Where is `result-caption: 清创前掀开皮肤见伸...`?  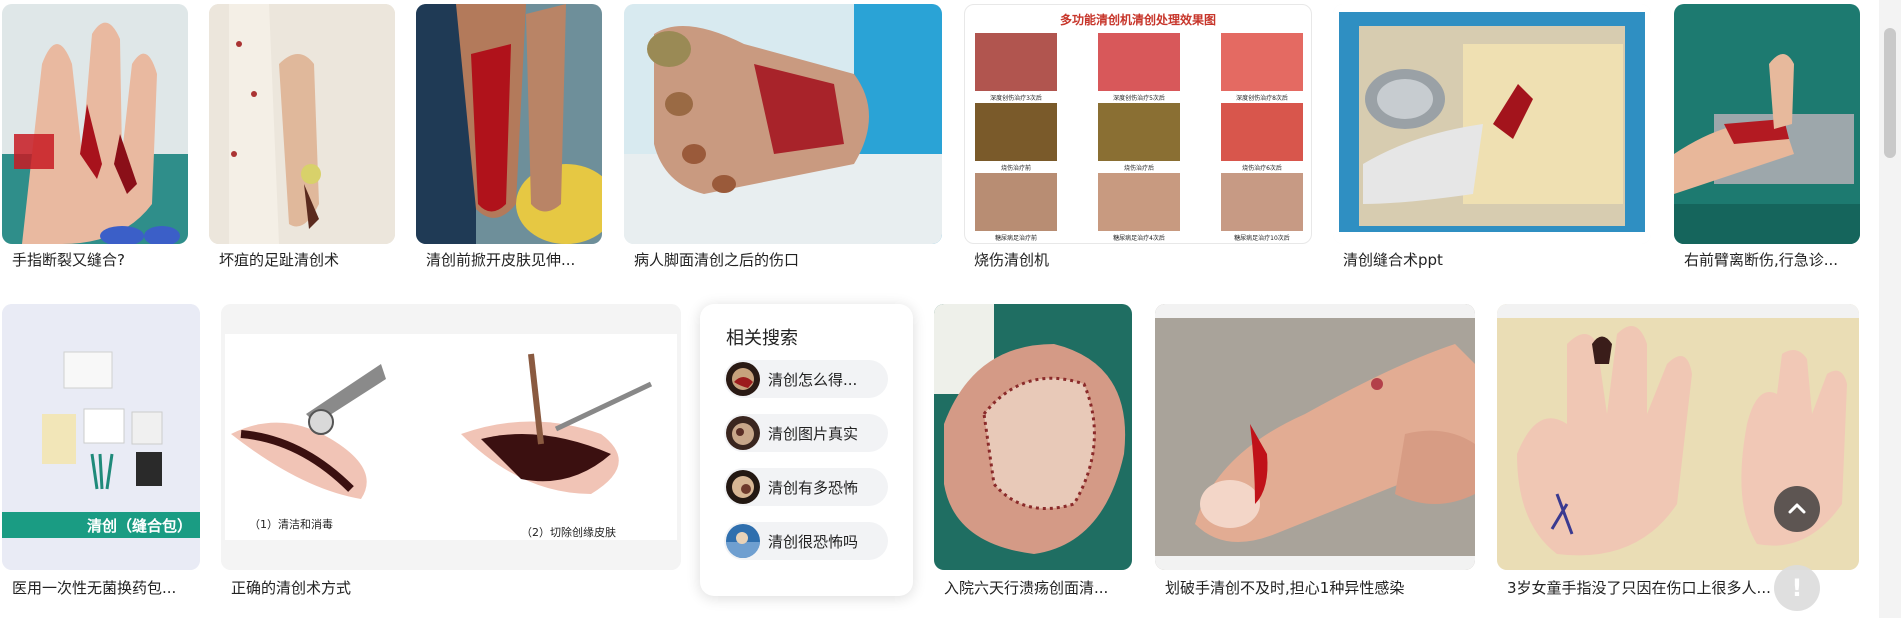
result-caption: 清创前掀开皮肤见伸... is located at coordinates (511, 260).